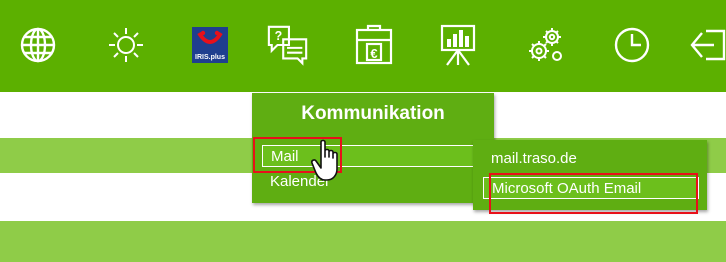 The width and height of the screenshot is (726, 262). Describe the element at coordinates (373, 113) in the screenshot. I see `menu-title: Kommunikation` at that location.